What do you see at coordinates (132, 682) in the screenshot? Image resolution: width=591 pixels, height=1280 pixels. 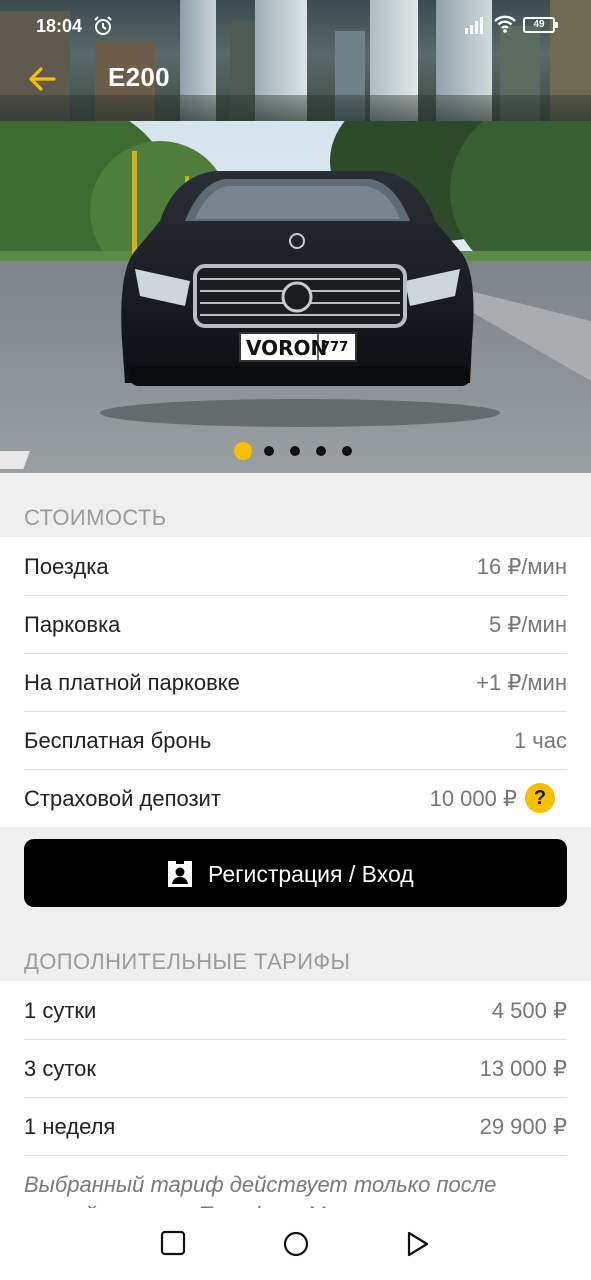 I see `row-label: На платной парковке` at bounding box center [132, 682].